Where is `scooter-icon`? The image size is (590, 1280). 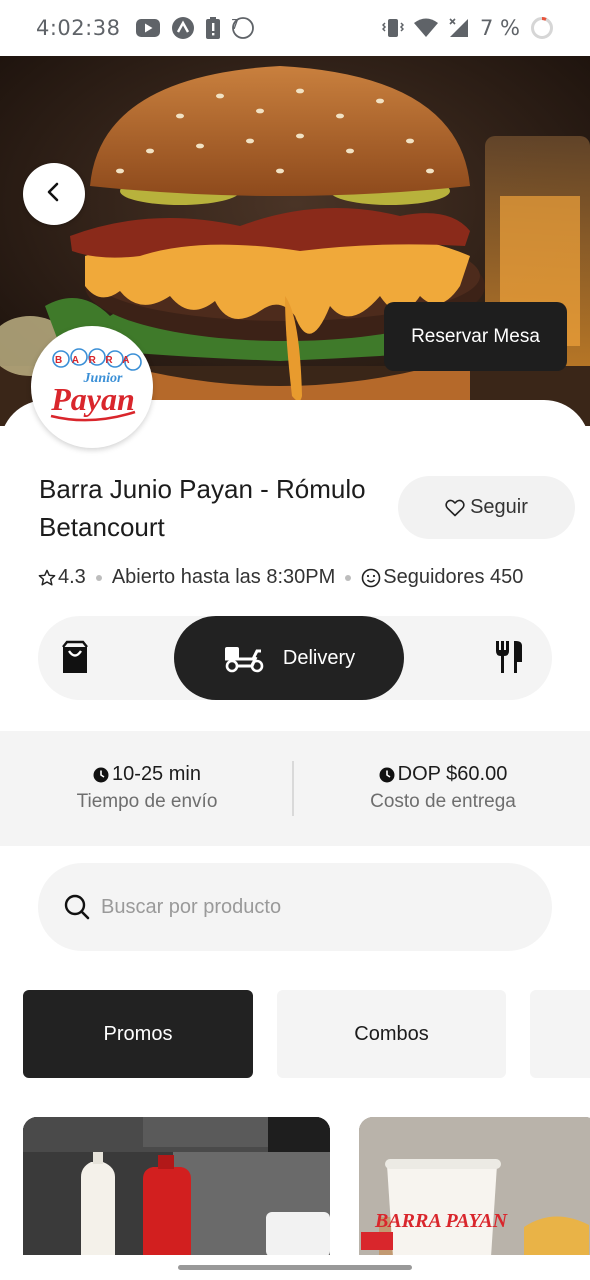 scooter-icon is located at coordinates (244, 658).